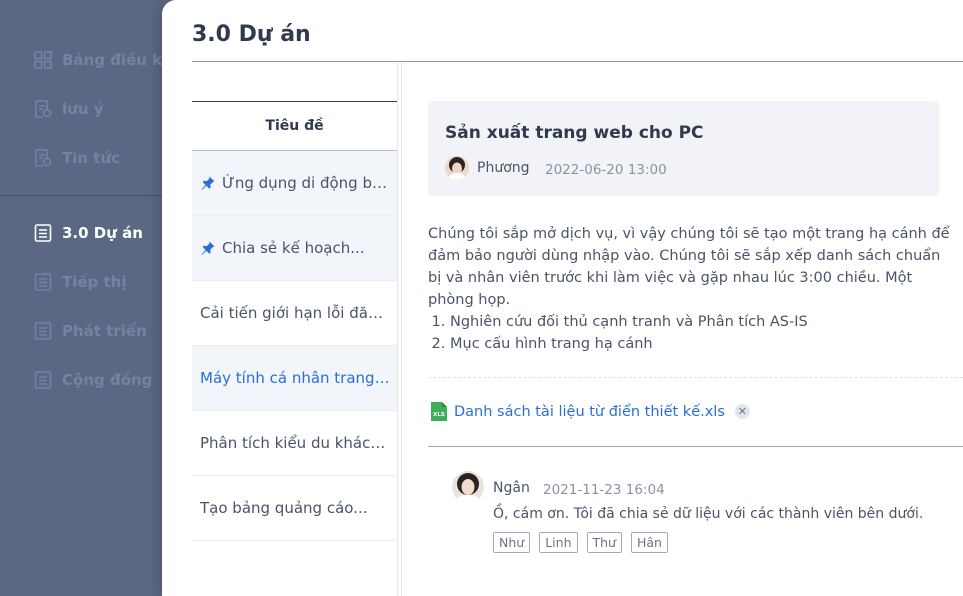 This screenshot has height=596, width=963. I want to click on list-item: Ứng dụng di động bị lỗi, so click(294, 183).